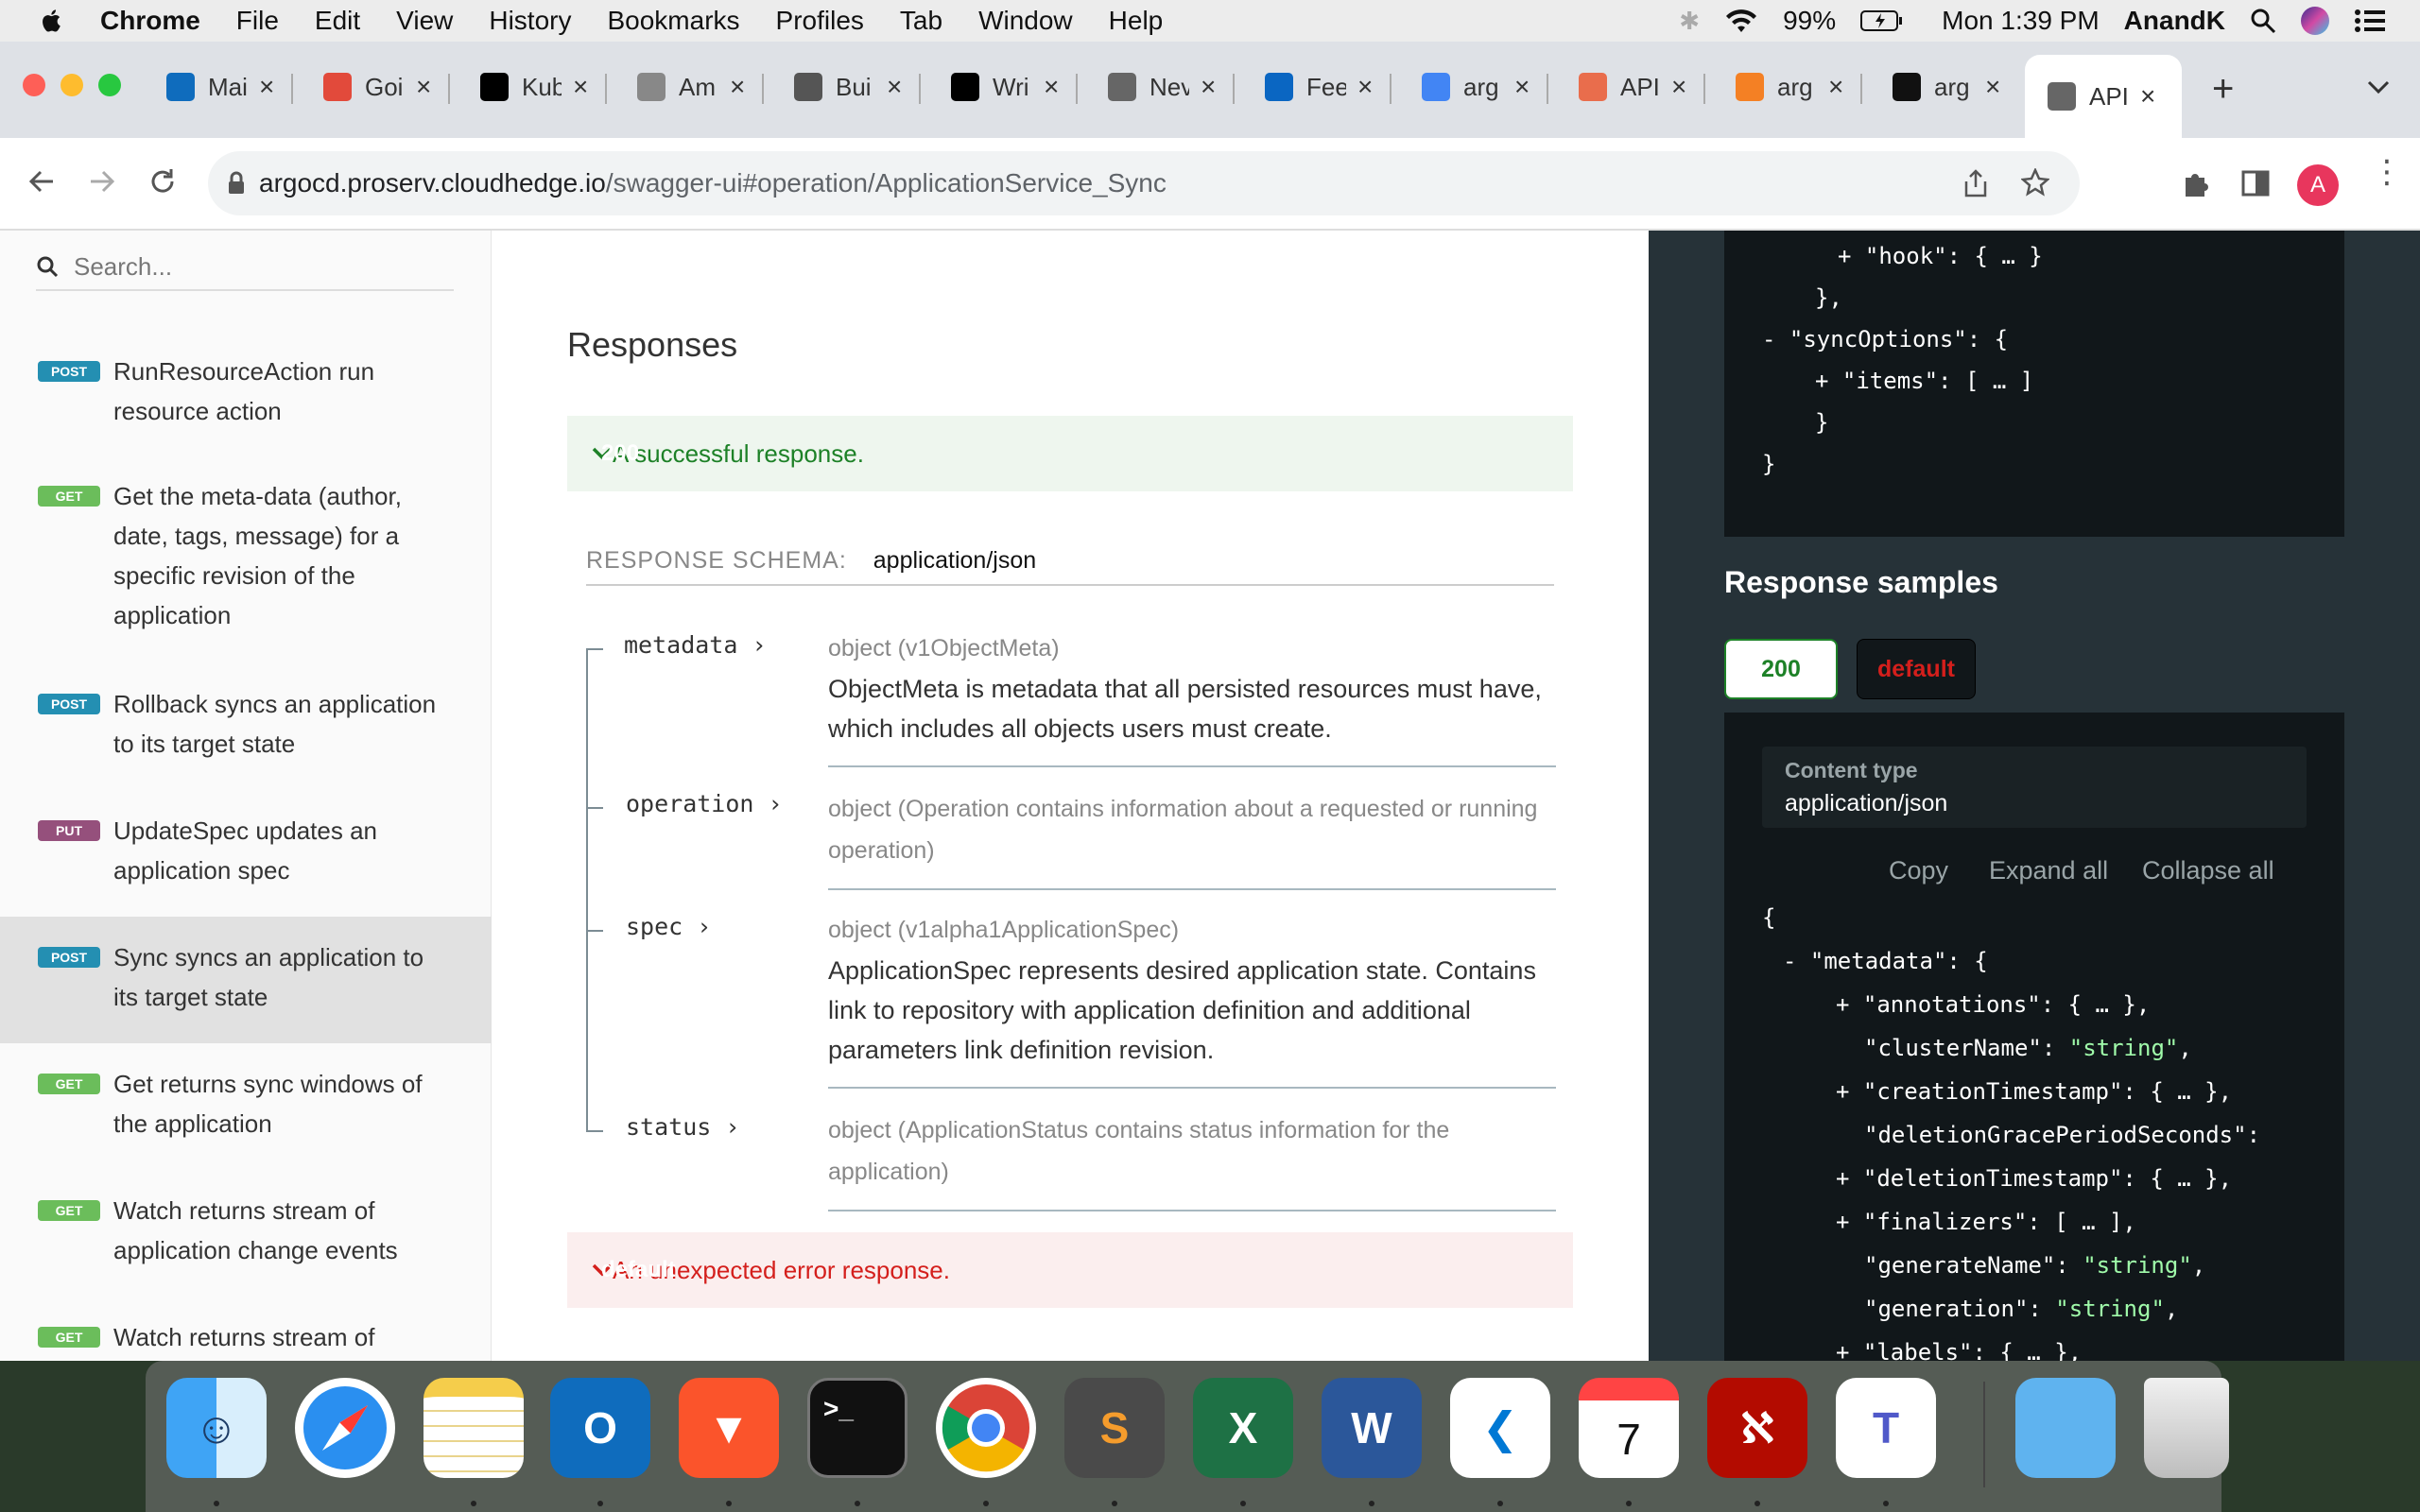  Describe the element at coordinates (1689, 21) in the screenshot. I see `bluetooth-icon: ✱` at that location.